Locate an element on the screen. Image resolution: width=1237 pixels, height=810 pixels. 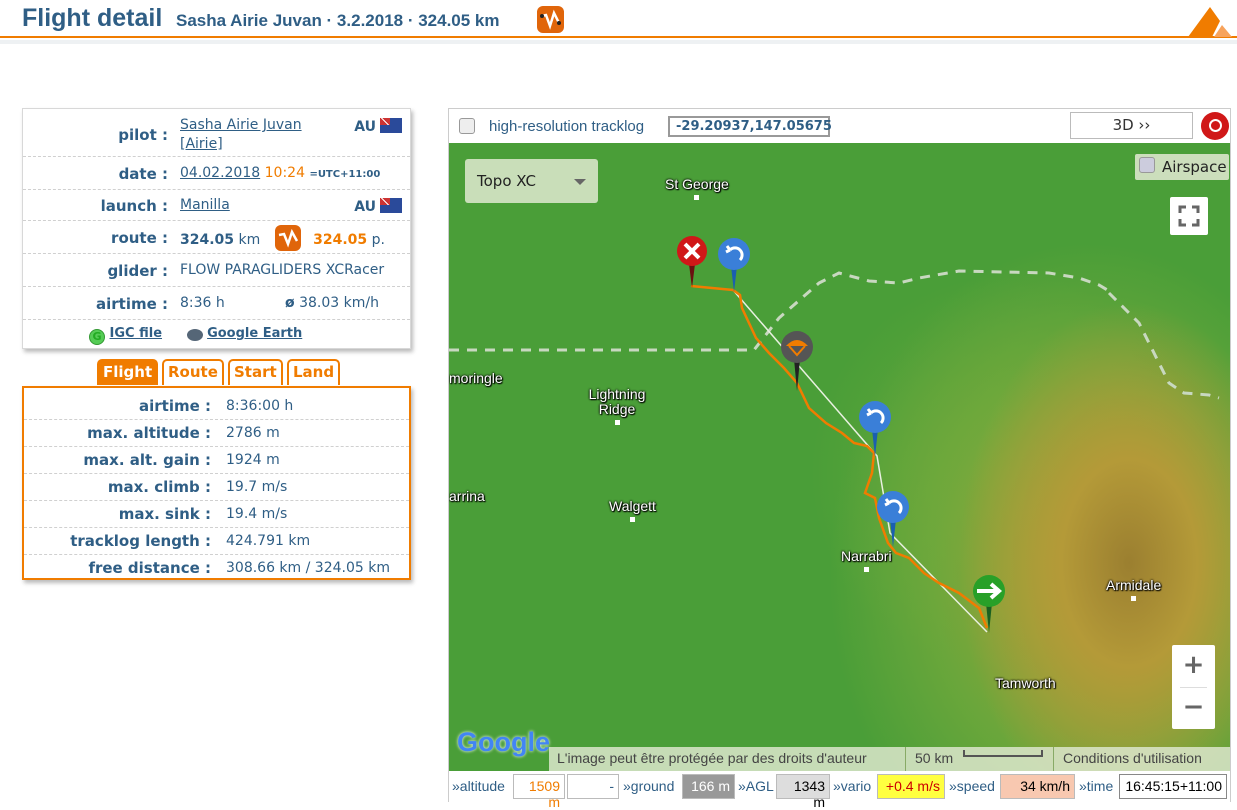
pilot-country: AU is located at coordinates (378, 126).